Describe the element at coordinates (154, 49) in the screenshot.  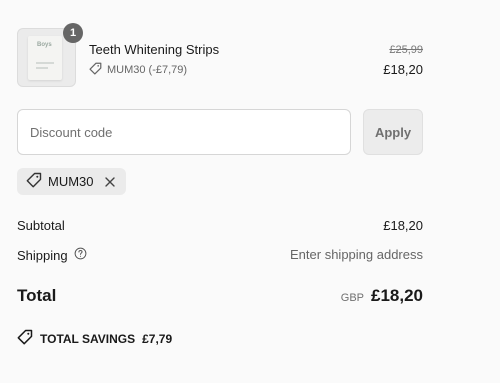
I see `product-name: Teeth Whitening Strips` at that location.